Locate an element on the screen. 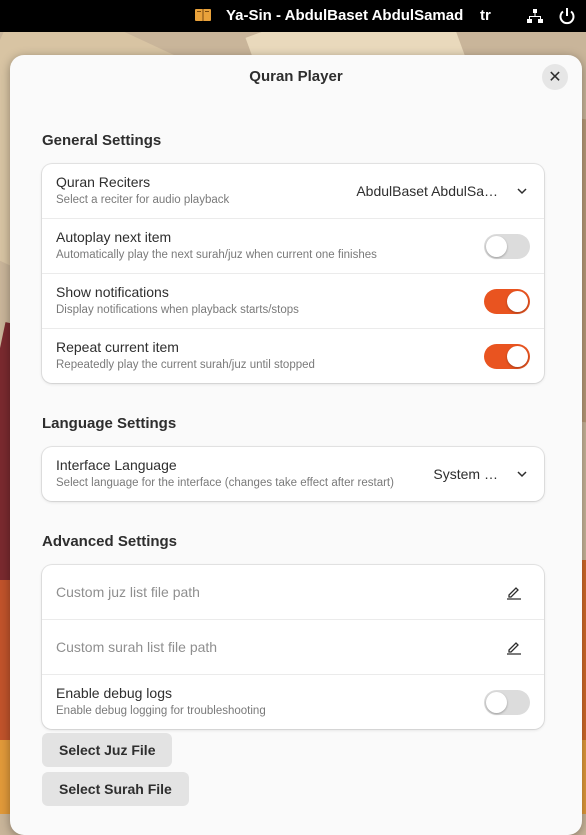 This screenshot has width=586, height=835. surah-path-input: Custom surah list file path is located at coordinates (136, 647).